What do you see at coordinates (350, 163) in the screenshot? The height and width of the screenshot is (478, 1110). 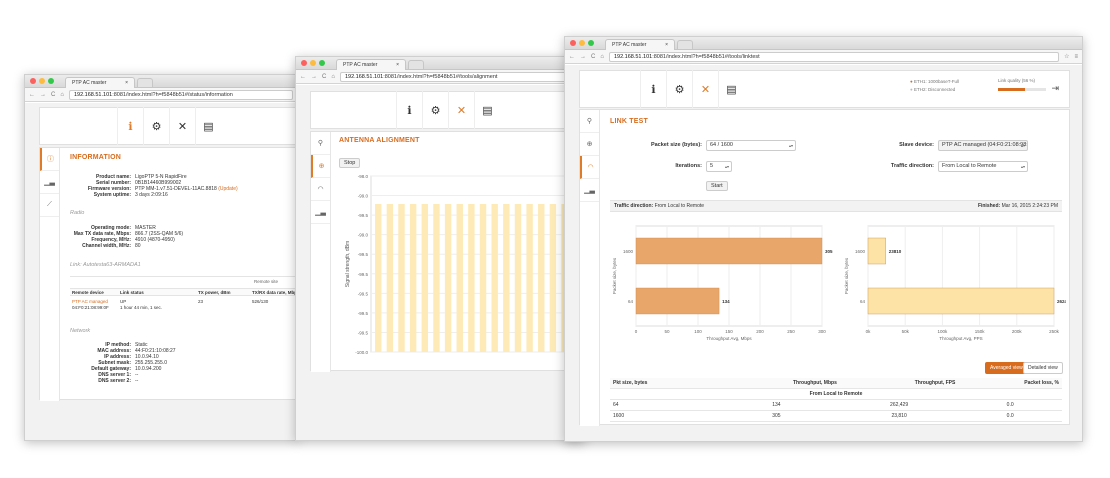 I see `stop-button: Stop` at bounding box center [350, 163].